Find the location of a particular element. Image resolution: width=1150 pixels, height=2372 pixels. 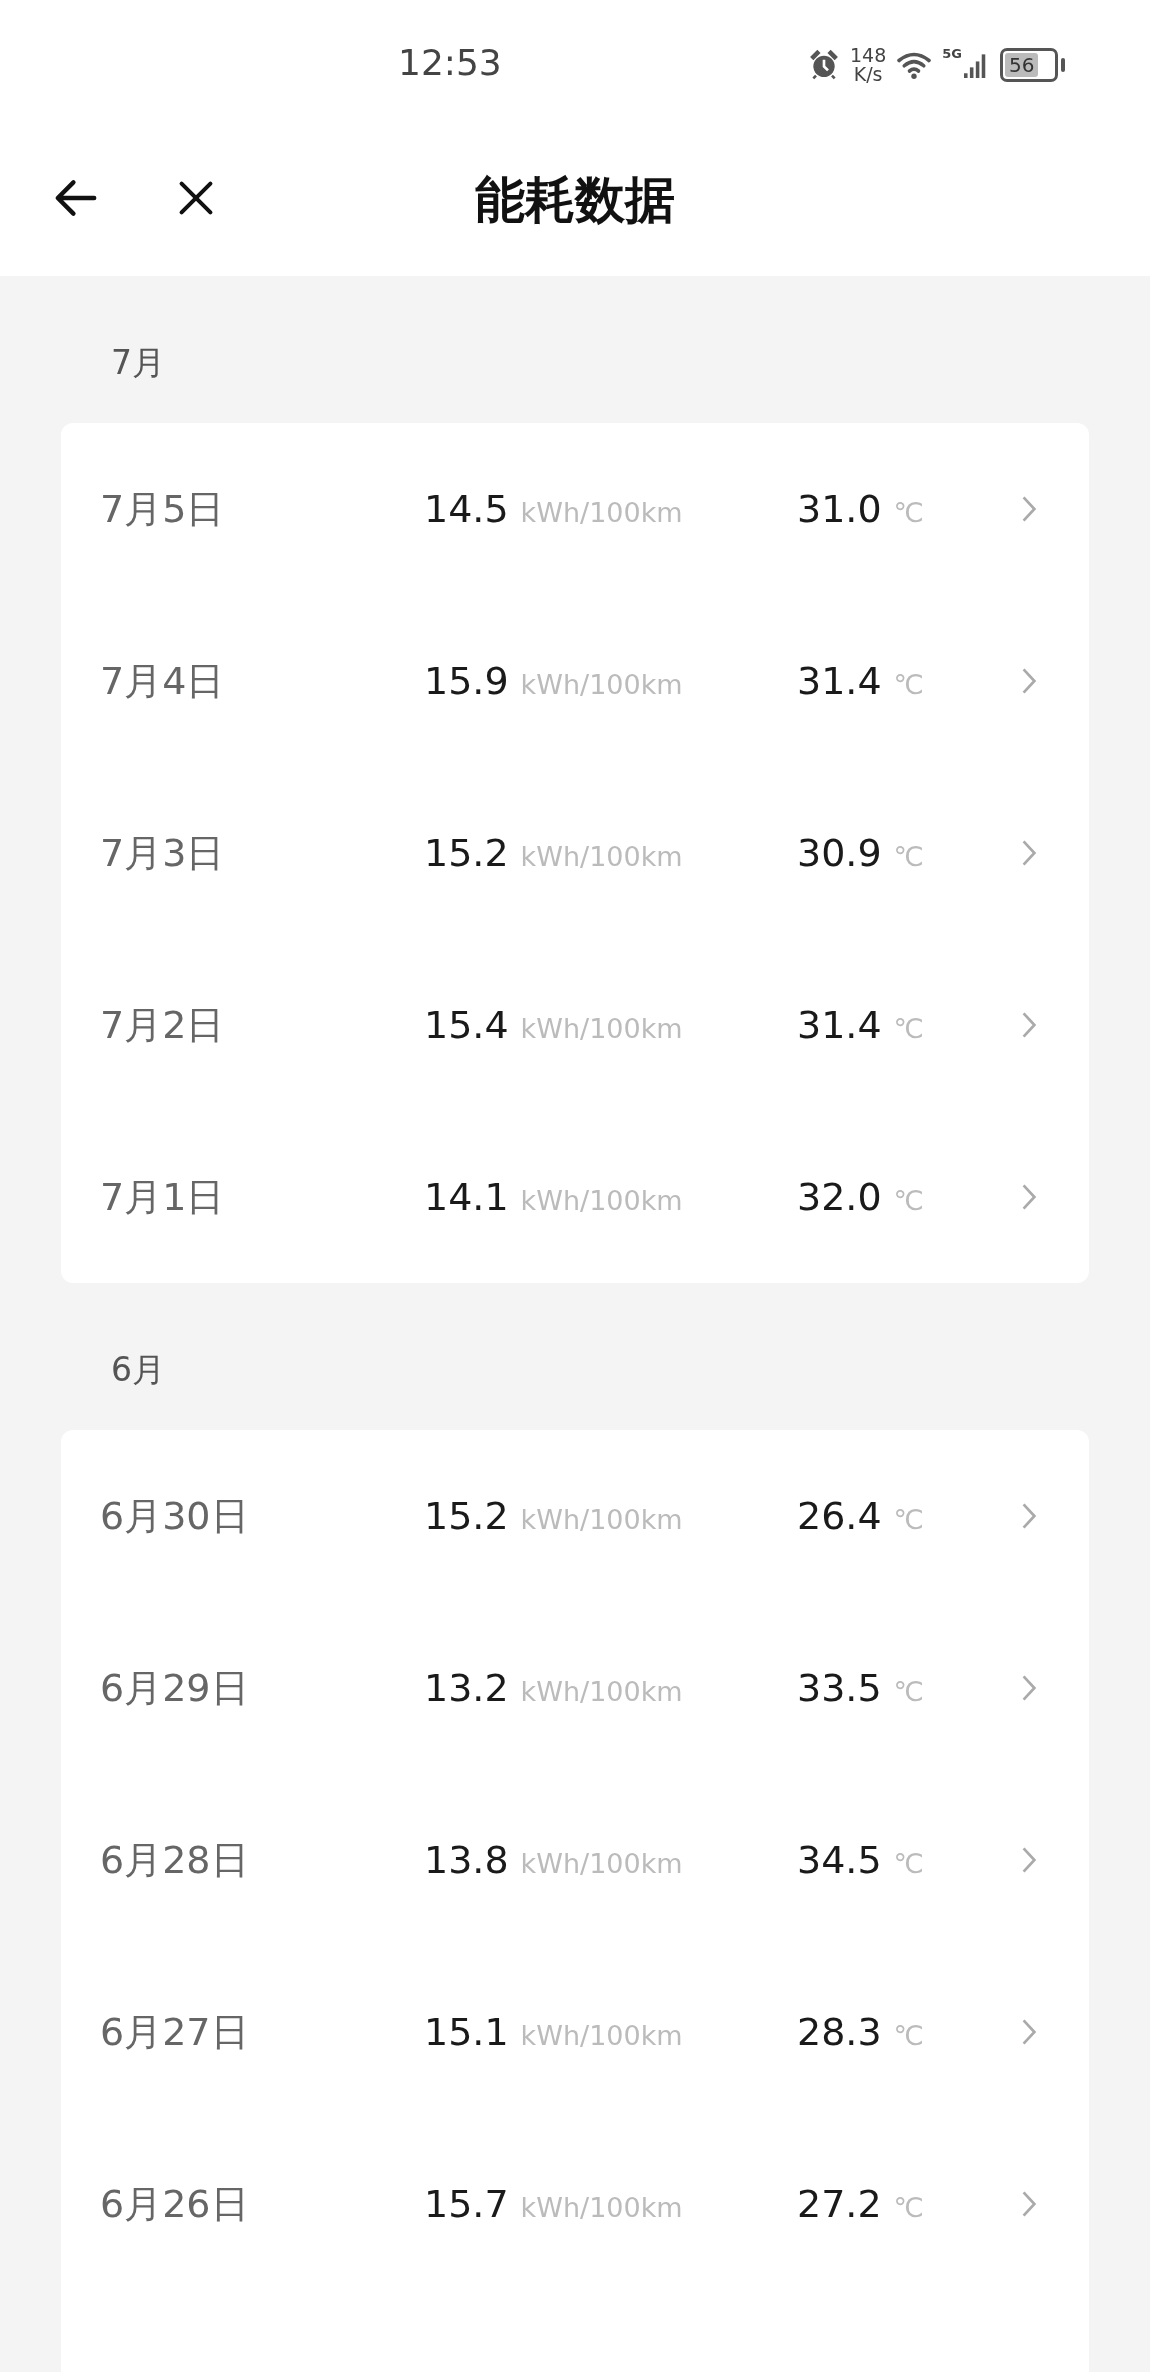

wifi-icon is located at coordinates (914, 65).